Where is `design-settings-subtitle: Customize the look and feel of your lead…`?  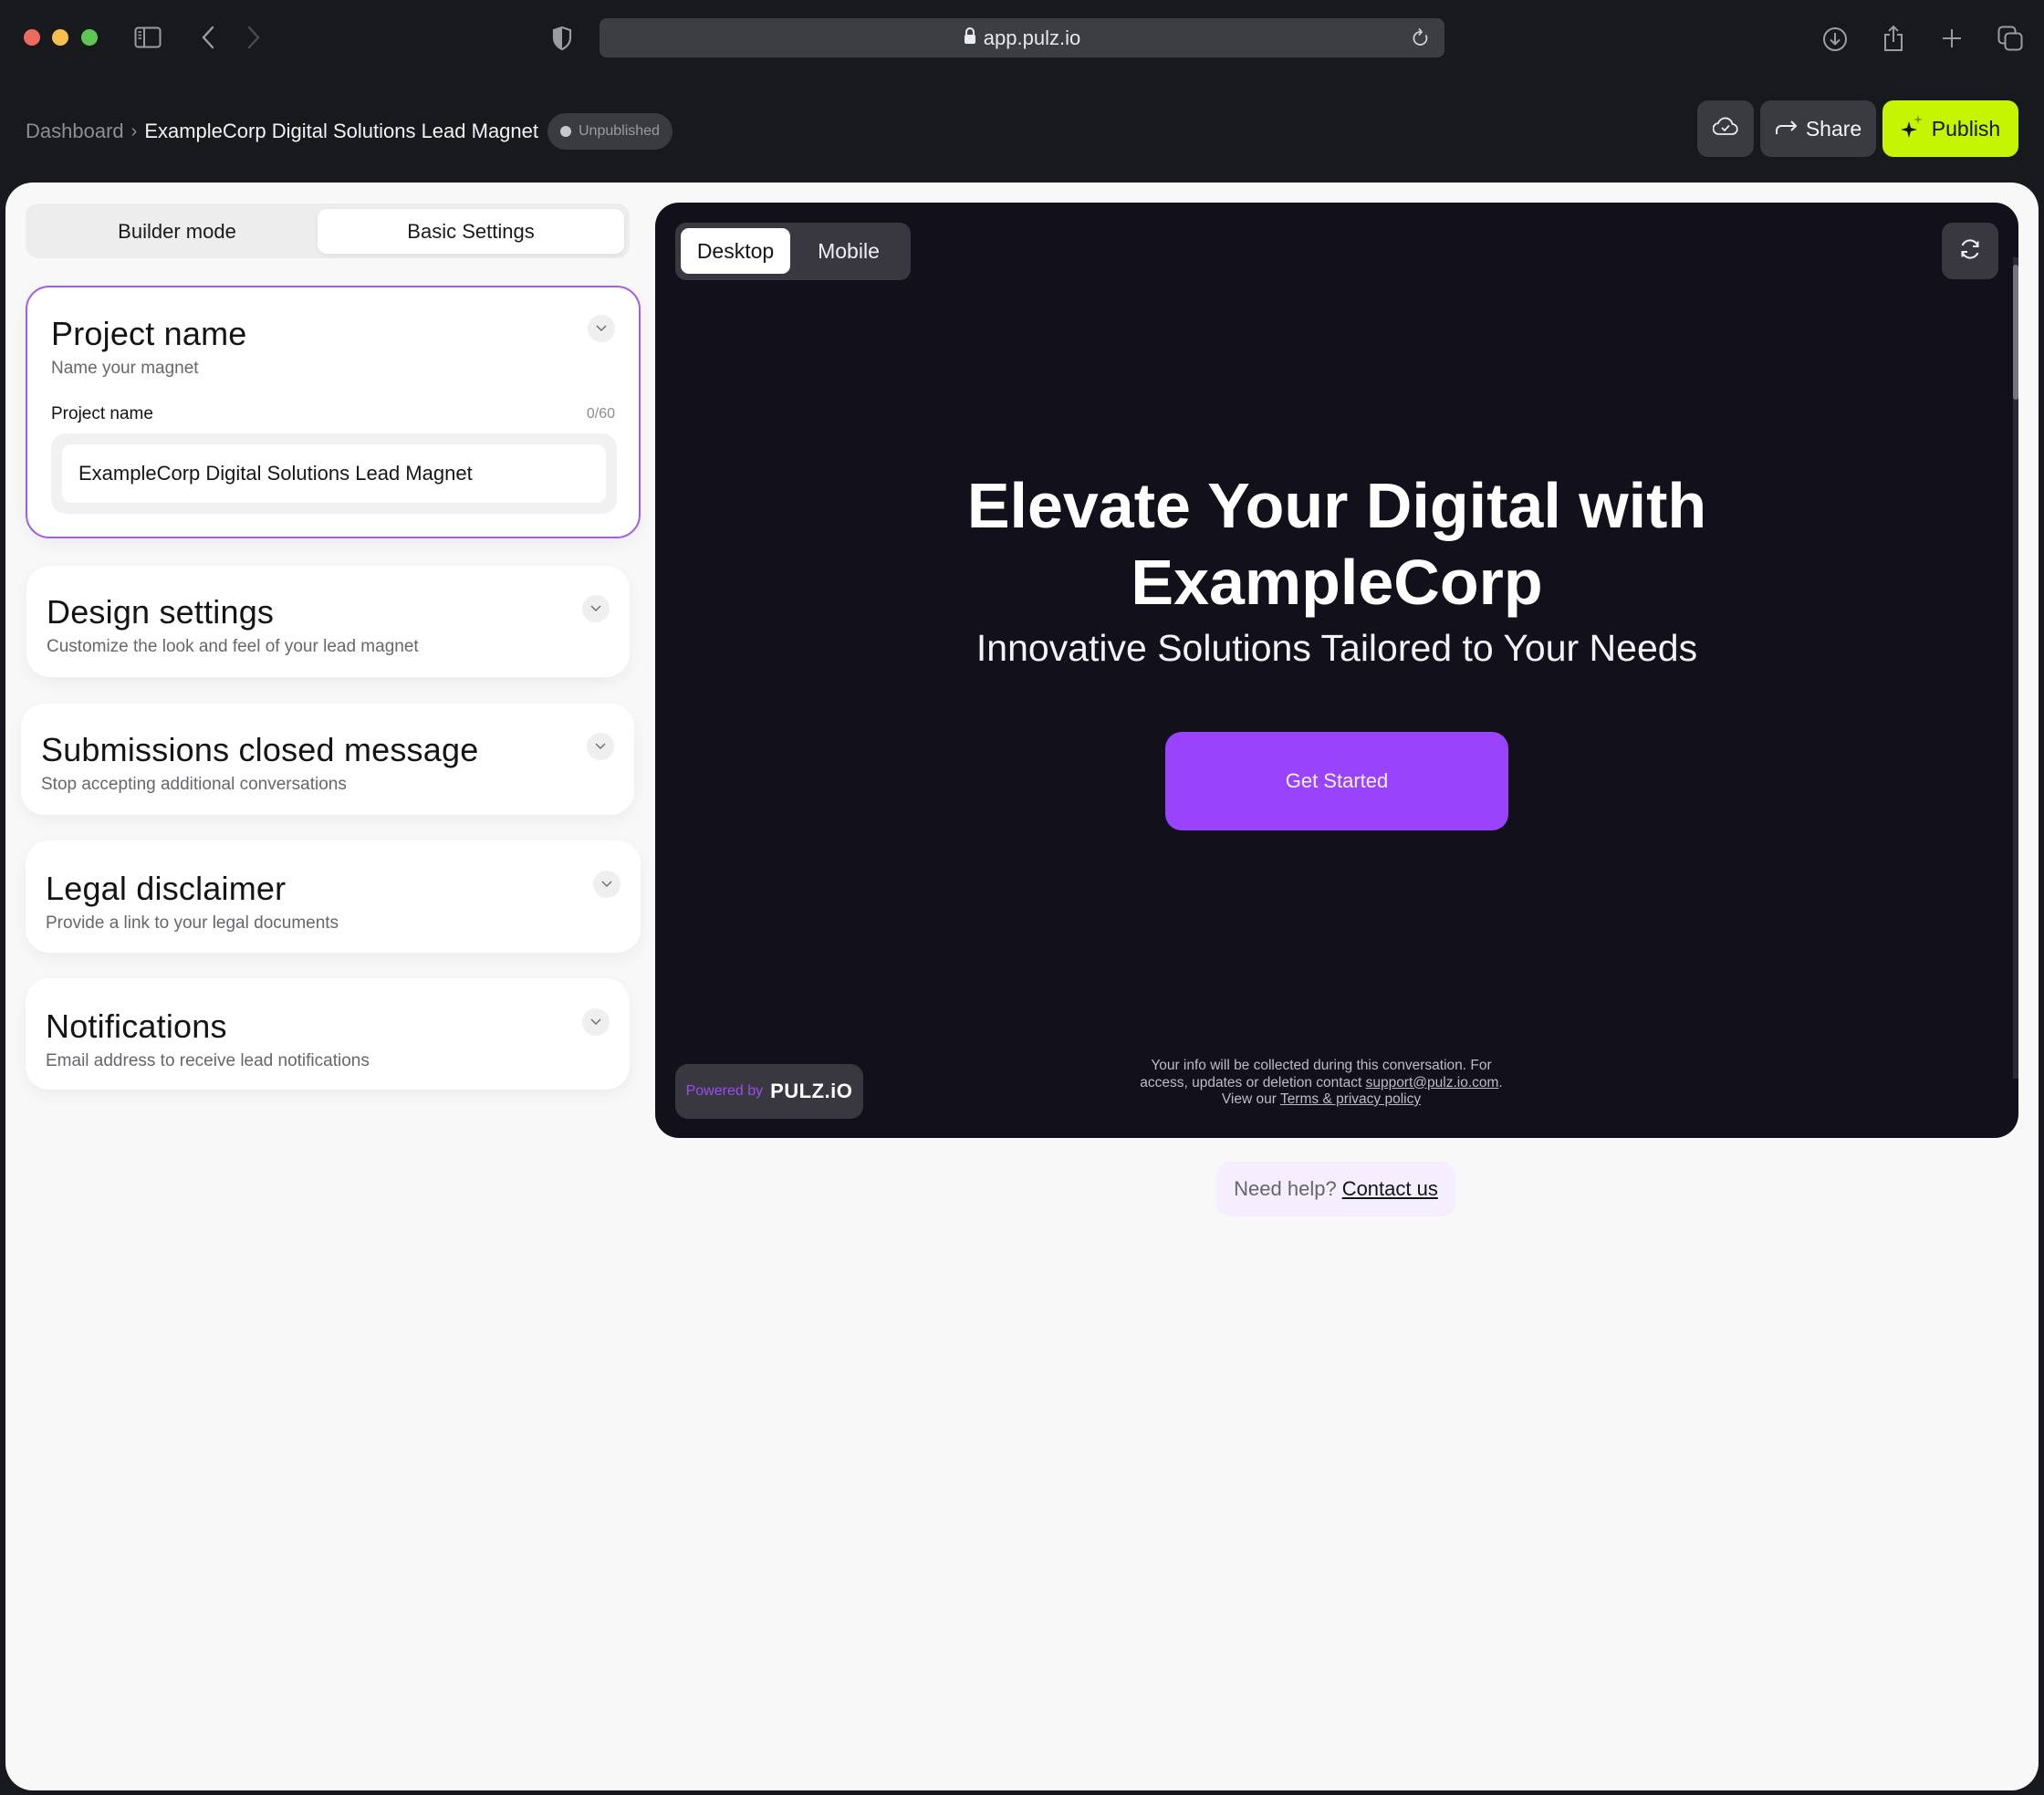
design-settings-subtitle: Customize the look and feel of your lead… is located at coordinates (233, 646).